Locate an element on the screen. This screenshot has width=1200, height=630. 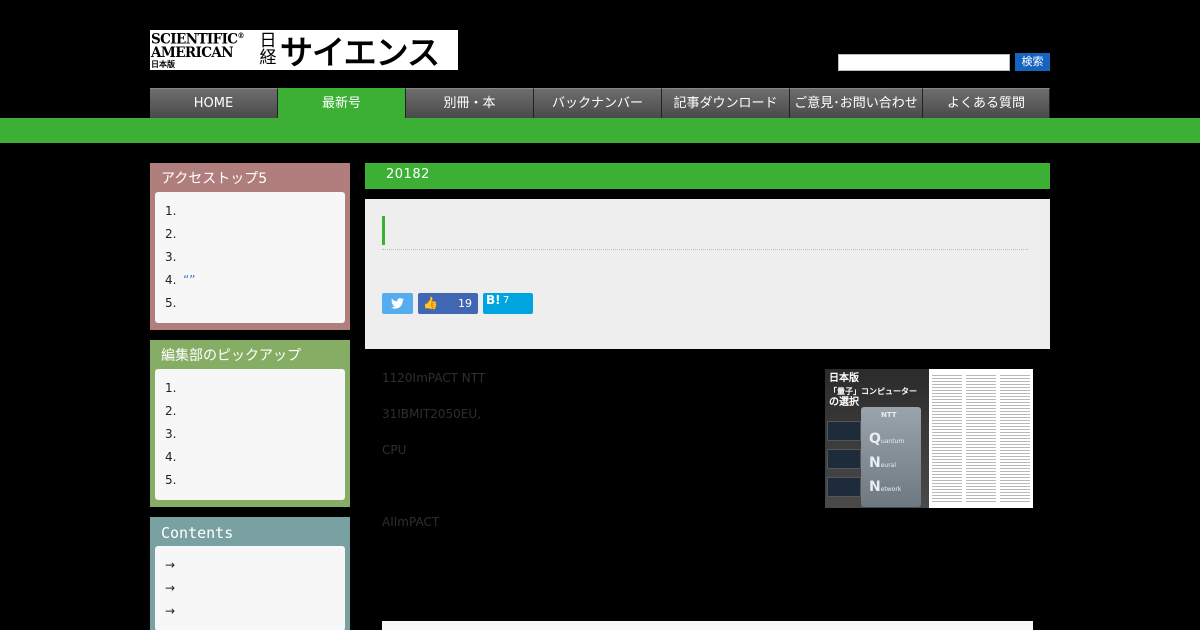
article-paragraph: 1120ImPACT NTT is located at coordinates (434, 378).